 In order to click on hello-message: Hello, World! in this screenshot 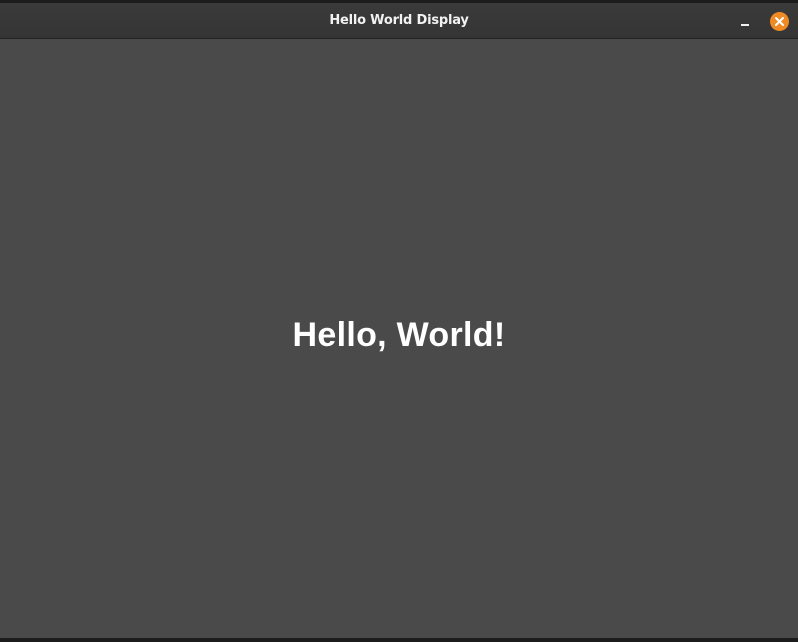, I will do `click(399, 335)`.